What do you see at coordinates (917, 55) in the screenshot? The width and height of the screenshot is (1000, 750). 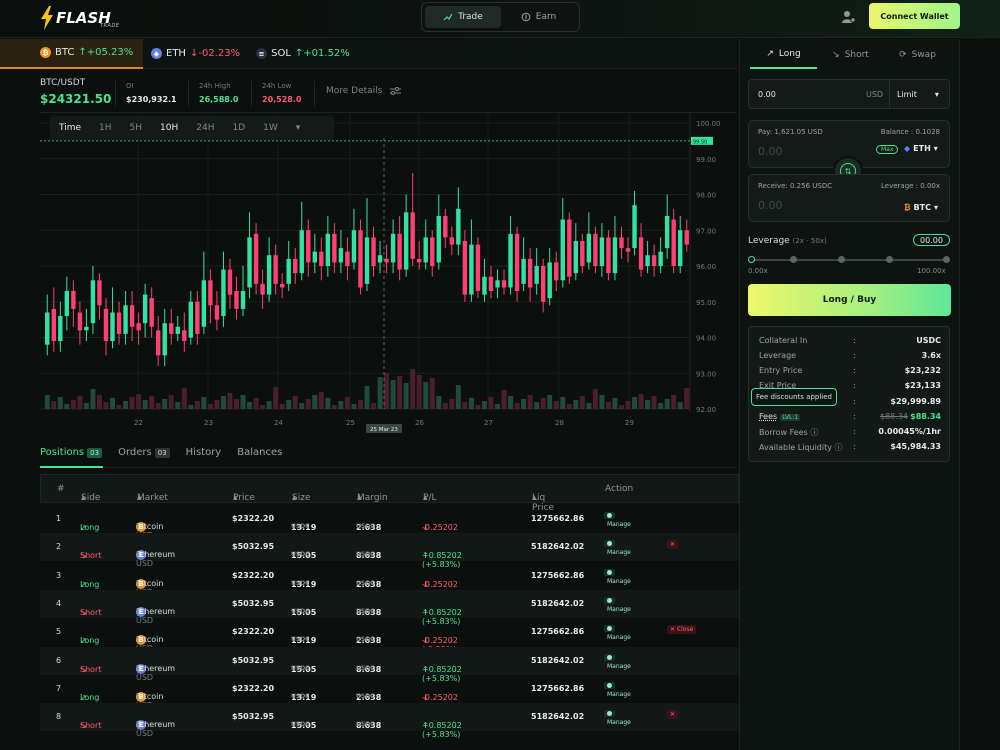 I see `tab-swap: ⟳ Swap` at bounding box center [917, 55].